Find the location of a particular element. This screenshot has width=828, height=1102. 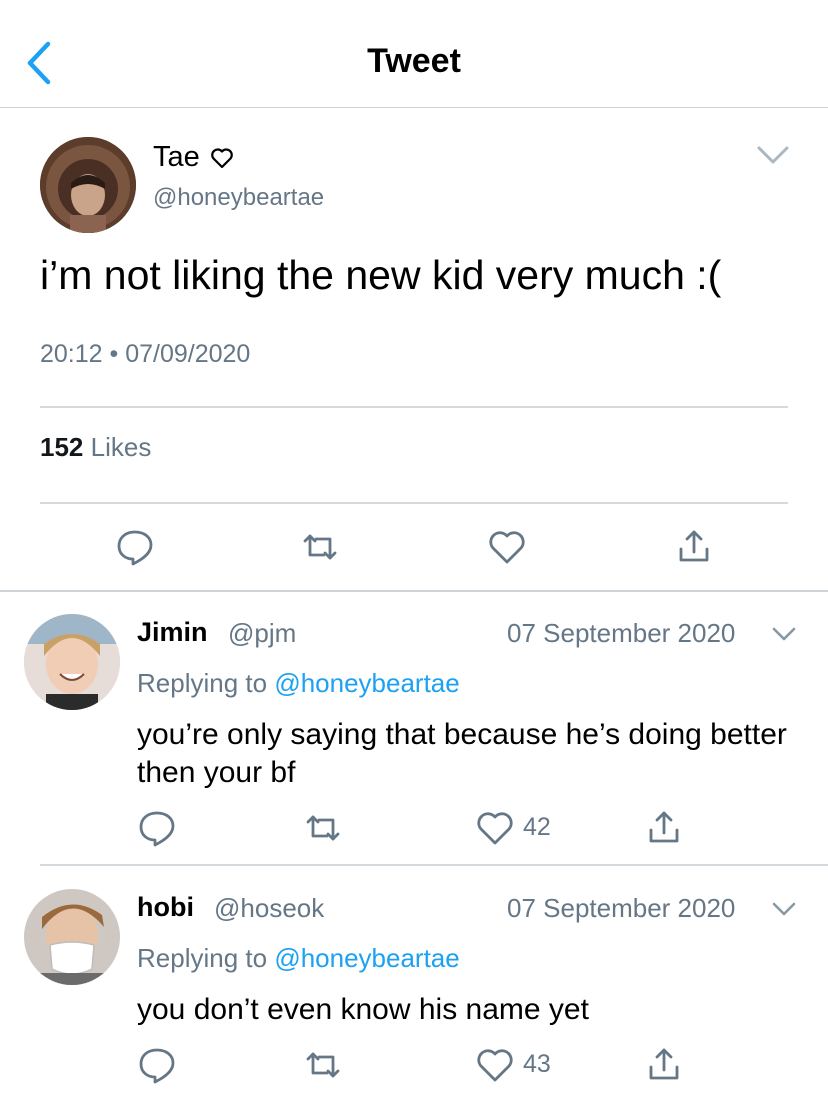

author-name-text: Tae is located at coordinates (176, 157).